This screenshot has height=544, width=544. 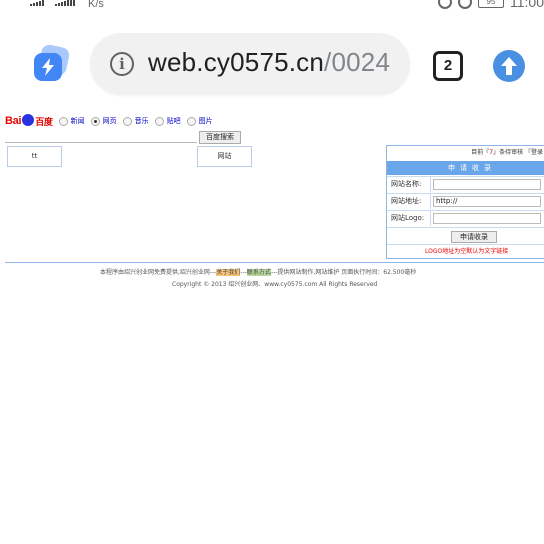 I want to click on tt-box: tt, so click(x=34, y=156).